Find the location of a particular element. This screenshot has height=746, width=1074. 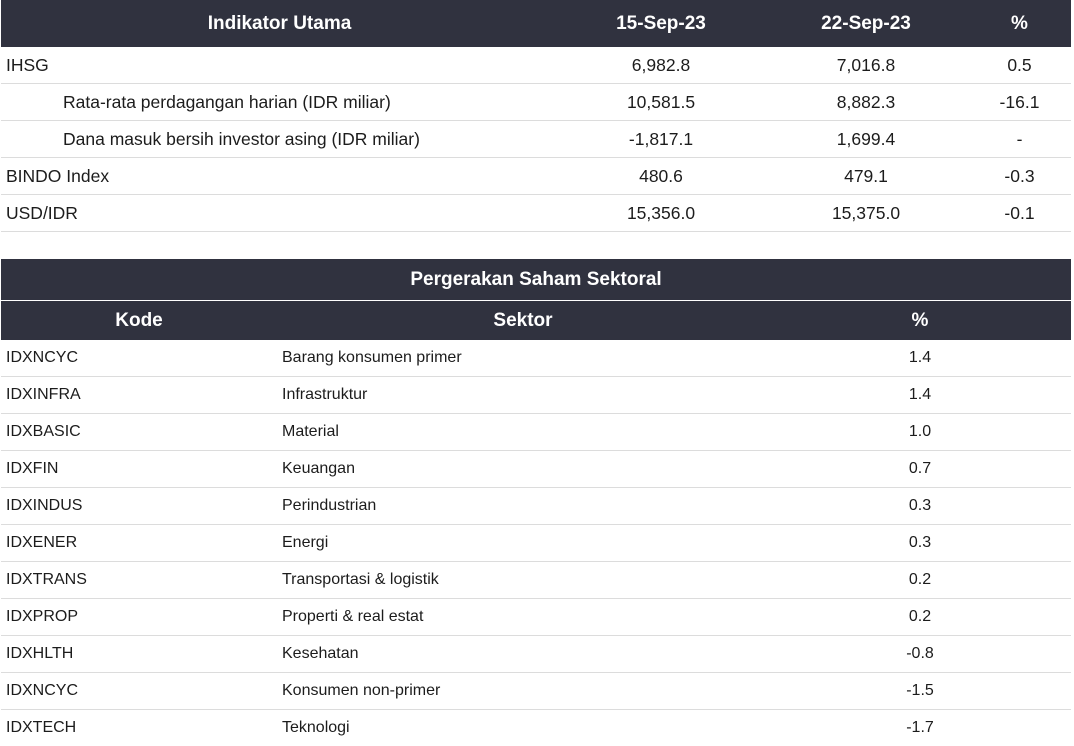

sector-row: IDXTRANS Transportasi & logistik 0.2 is located at coordinates (536, 580).